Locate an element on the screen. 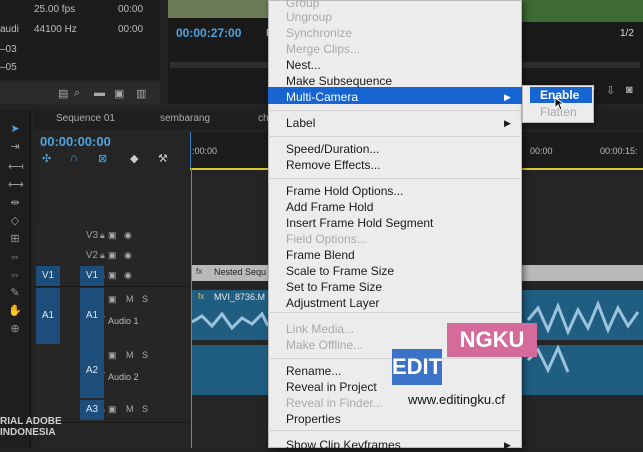 The width and height of the screenshot is (643, 452). camera-icon: ◙ is located at coordinates (629, 90).